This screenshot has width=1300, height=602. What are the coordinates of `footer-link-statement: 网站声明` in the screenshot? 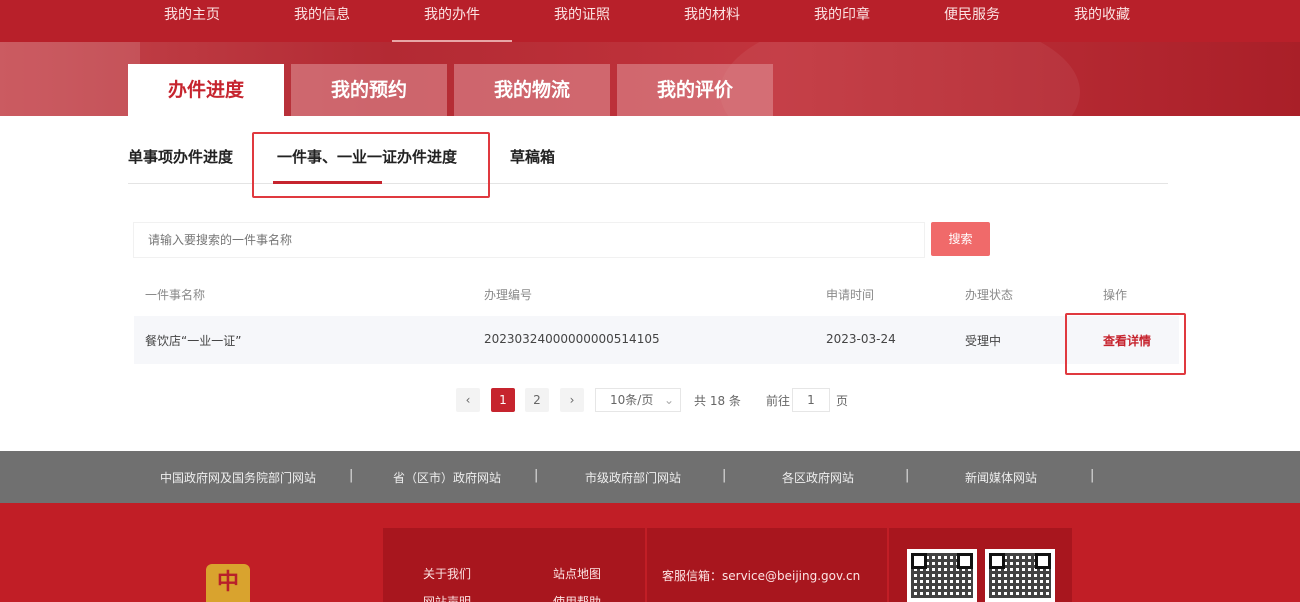 It's located at (447, 597).